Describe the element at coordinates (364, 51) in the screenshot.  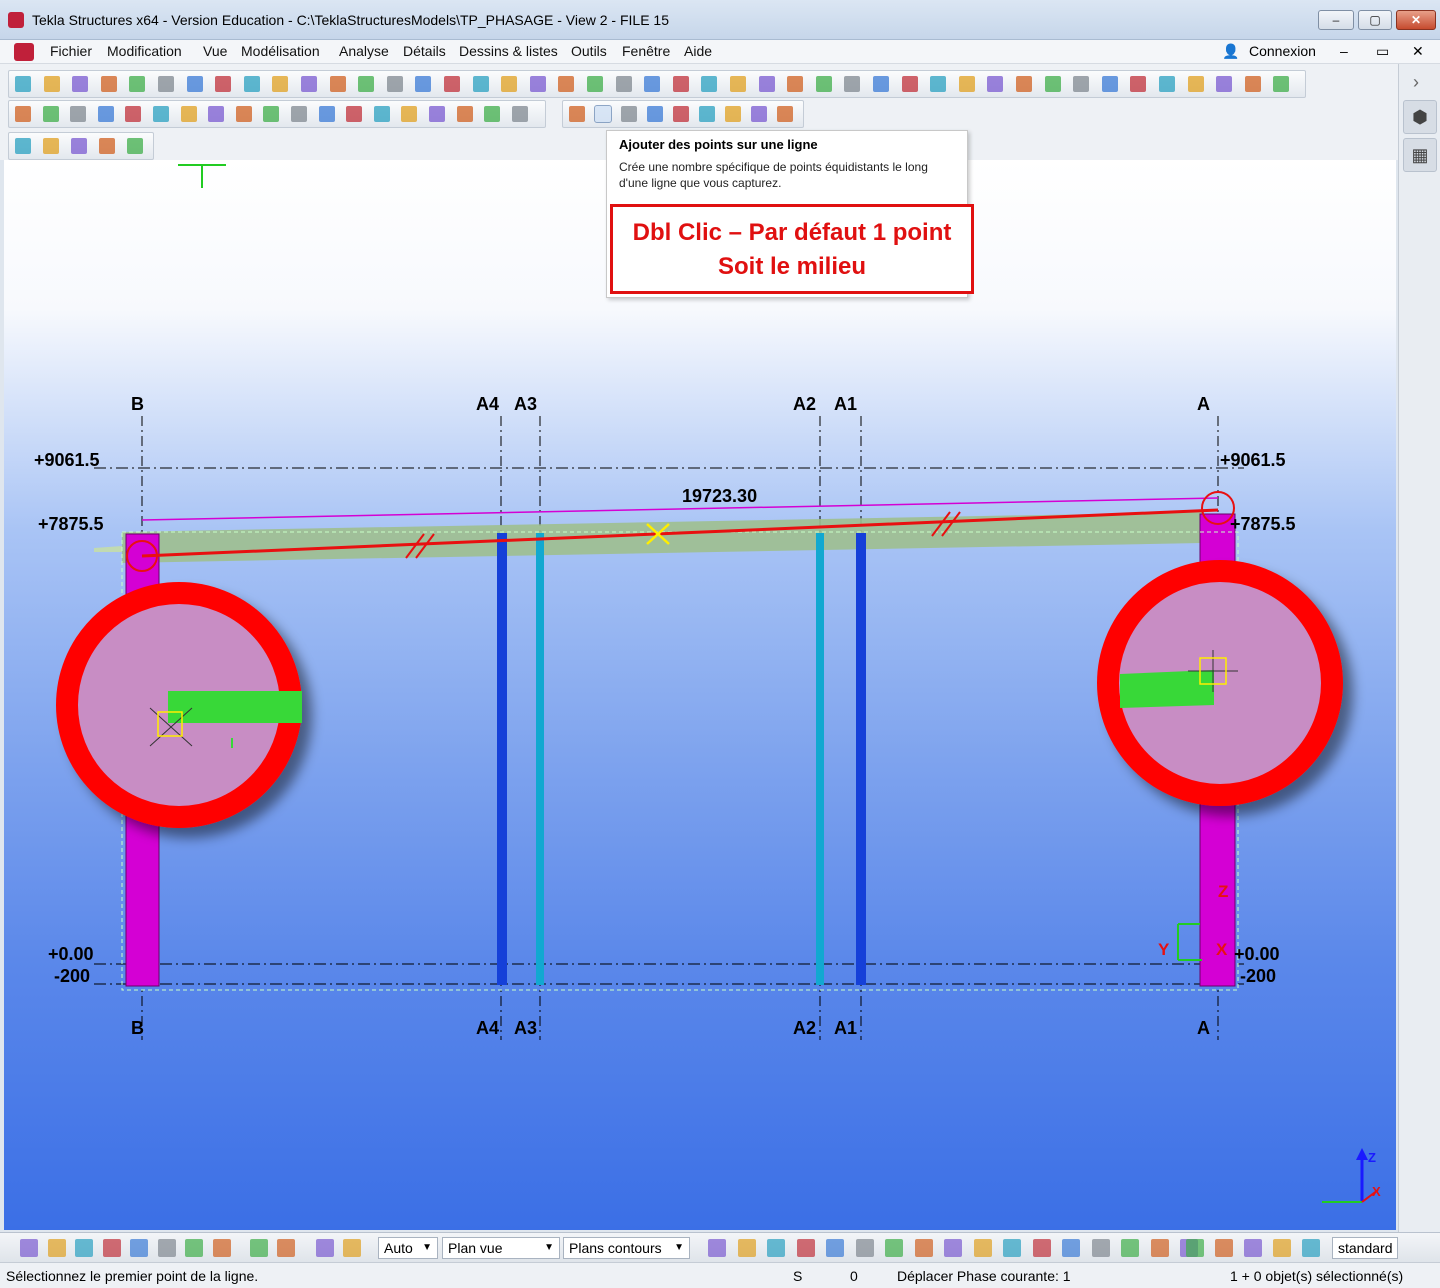
I see `menu-analyse: Analyse` at that location.